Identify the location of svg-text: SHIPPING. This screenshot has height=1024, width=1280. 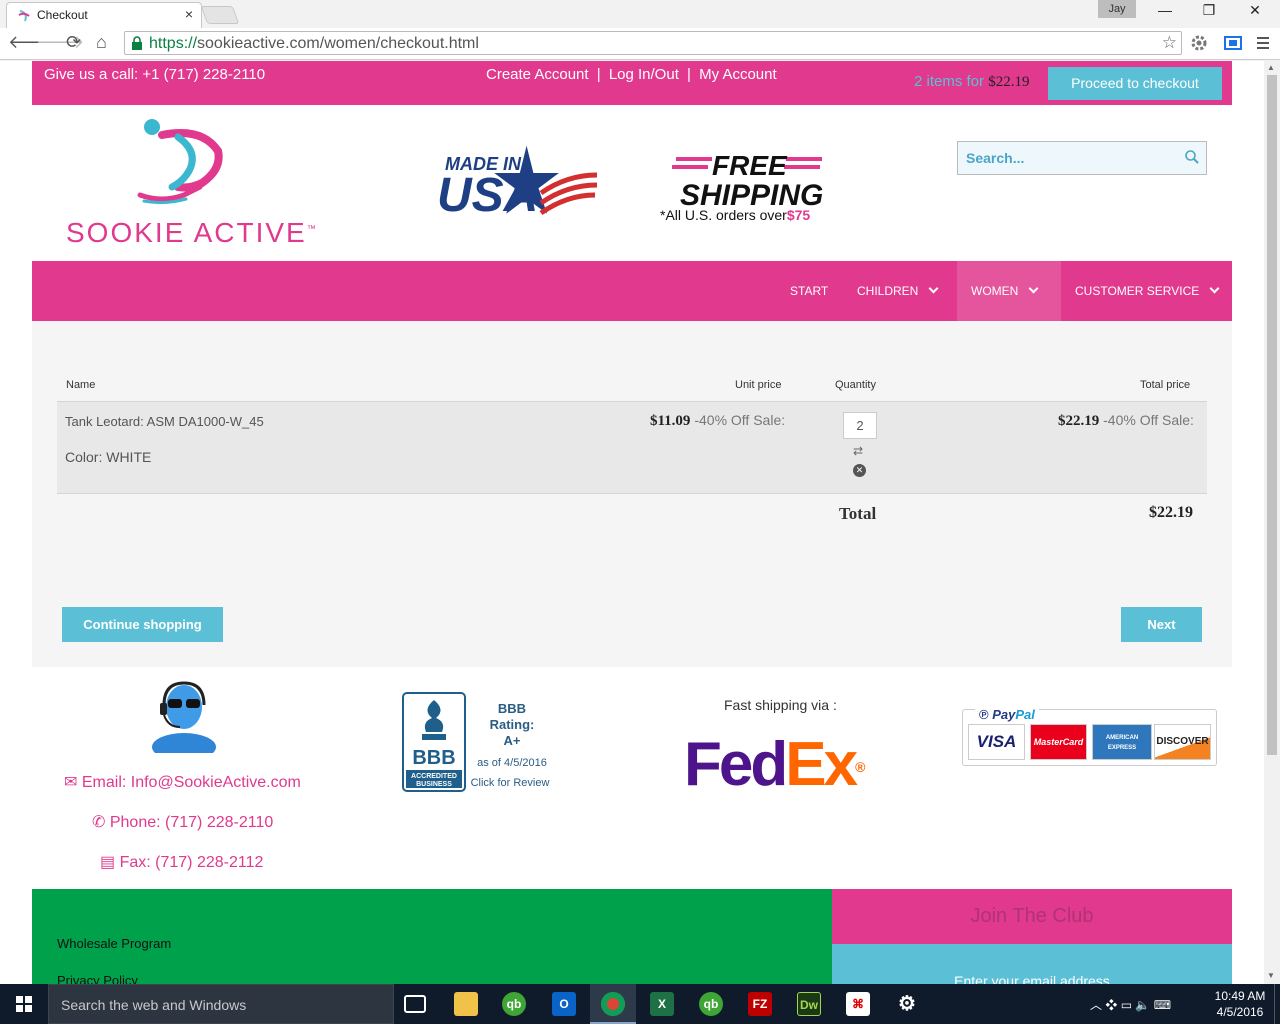
(751, 193).